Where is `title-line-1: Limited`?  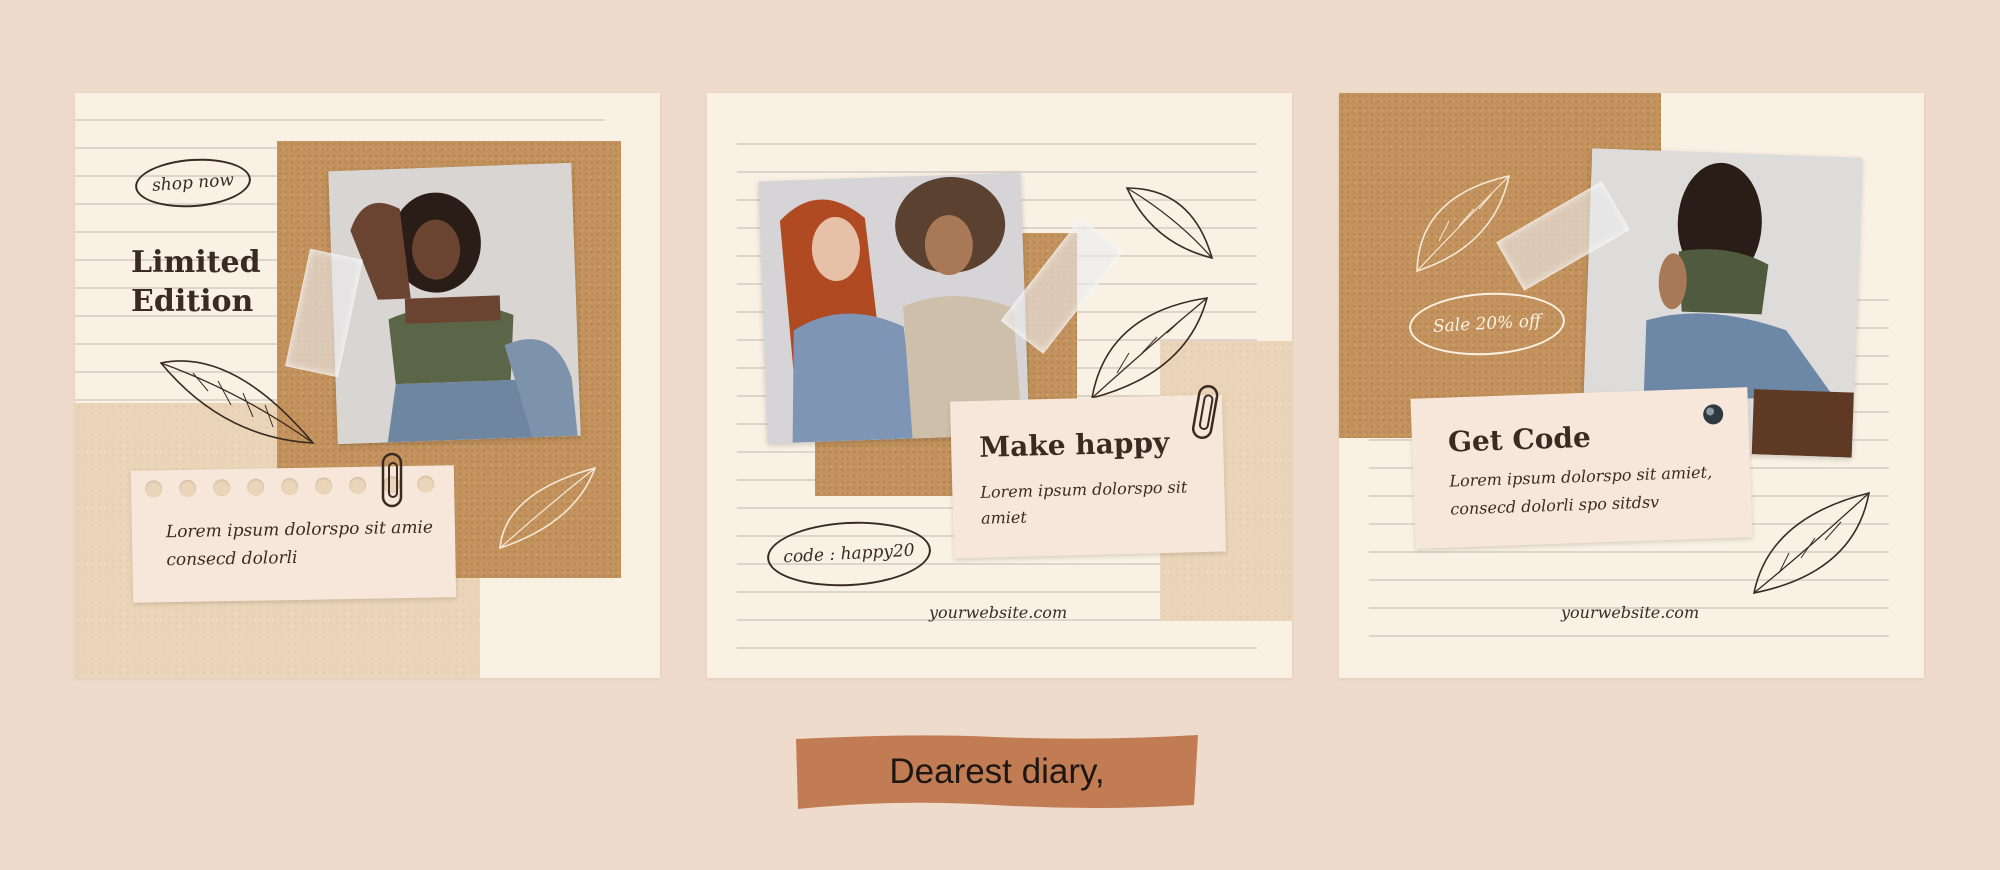 title-line-1: Limited is located at coordinates (196, 262).